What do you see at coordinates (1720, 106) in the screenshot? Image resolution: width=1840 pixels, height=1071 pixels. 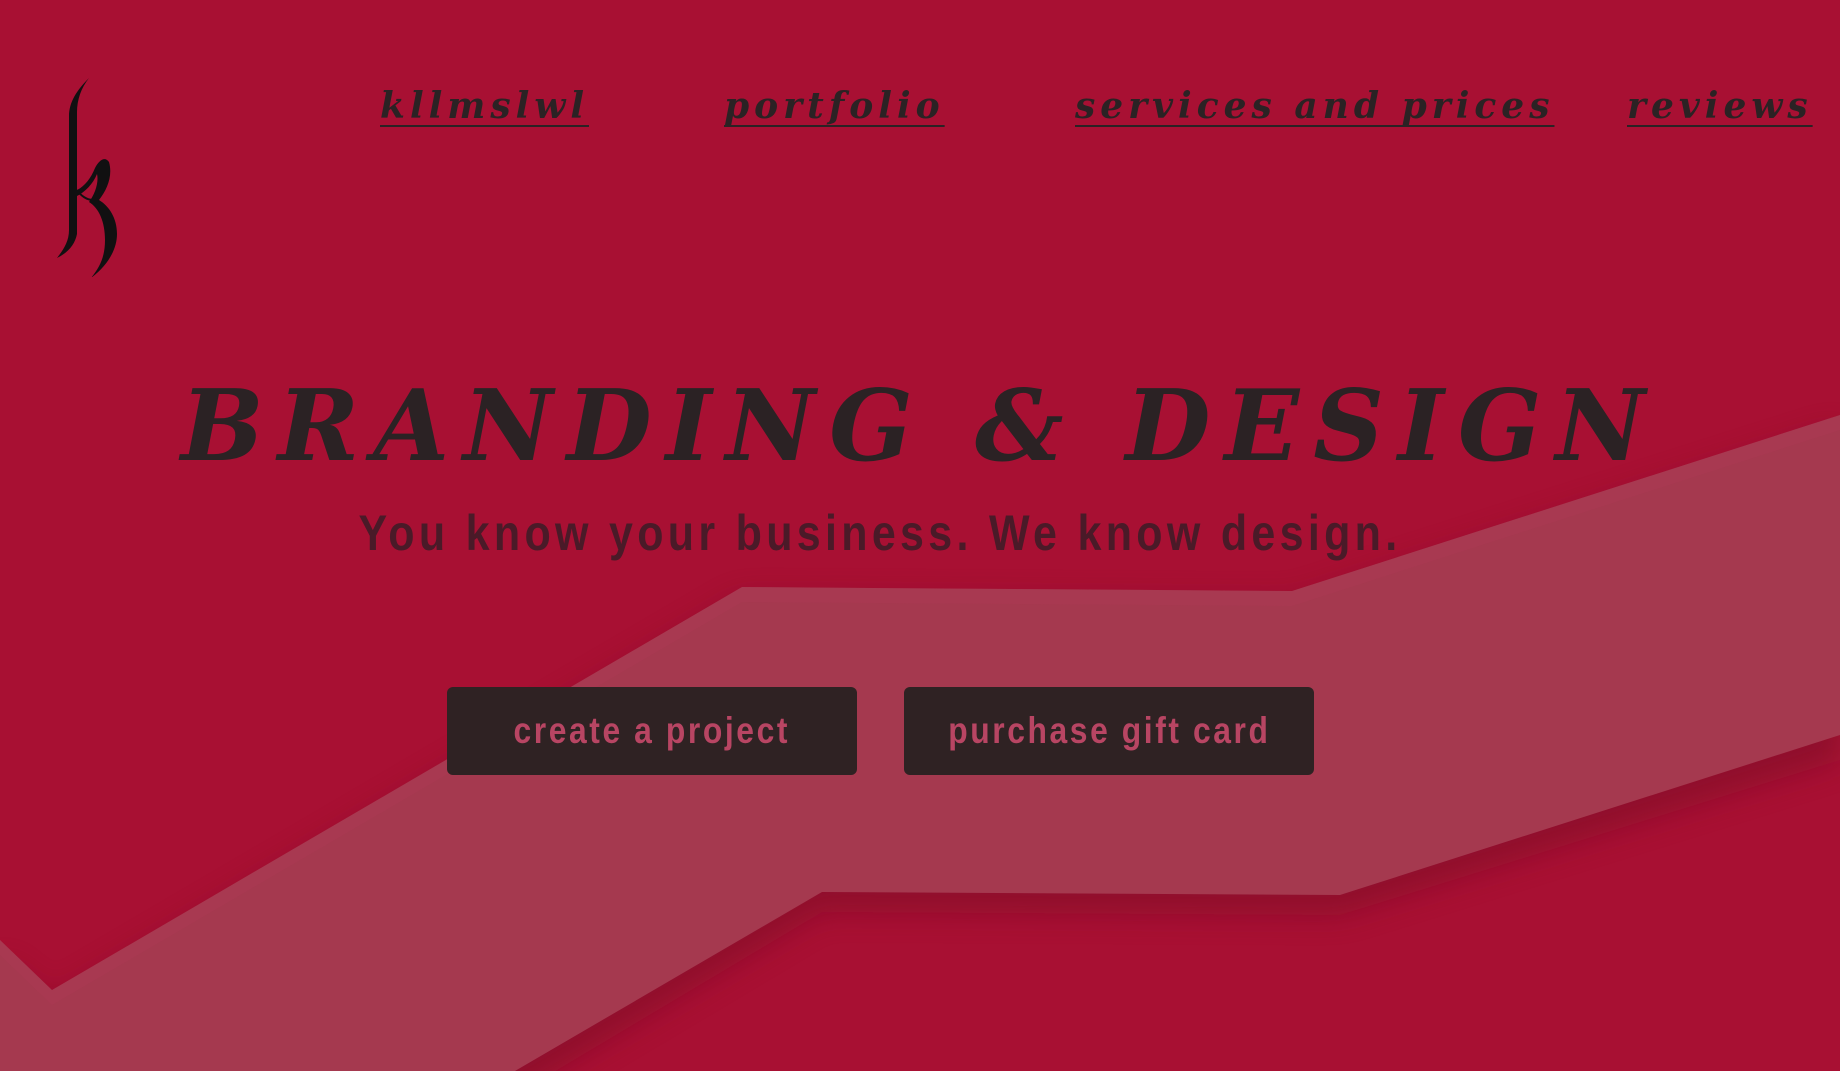 I see `nav-link-reviews: reviews` at bounding box center [1720, 106].